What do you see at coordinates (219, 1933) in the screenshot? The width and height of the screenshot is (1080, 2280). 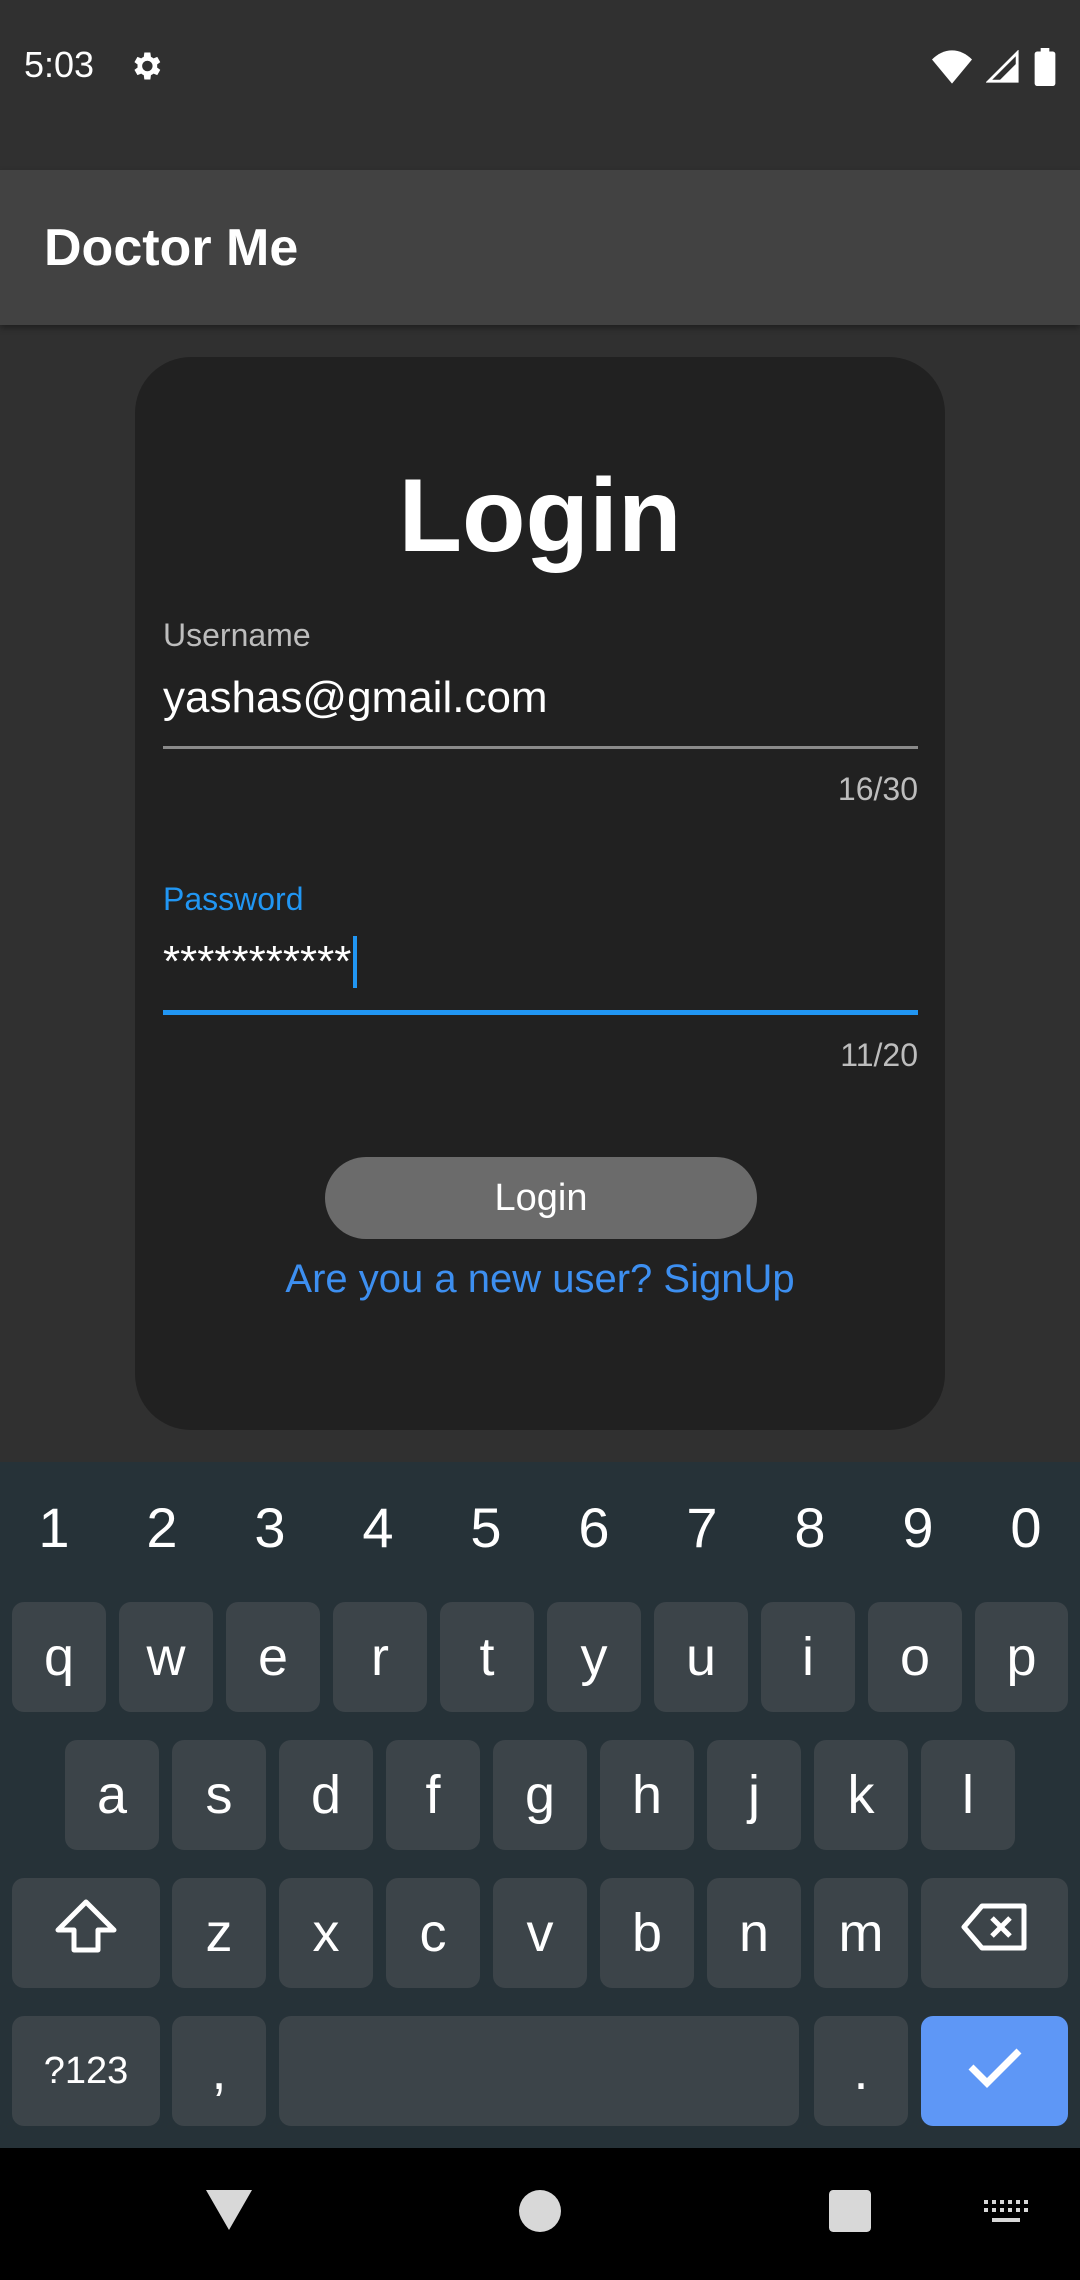 I see `key-z: z` at bounding box center [219, 1933].